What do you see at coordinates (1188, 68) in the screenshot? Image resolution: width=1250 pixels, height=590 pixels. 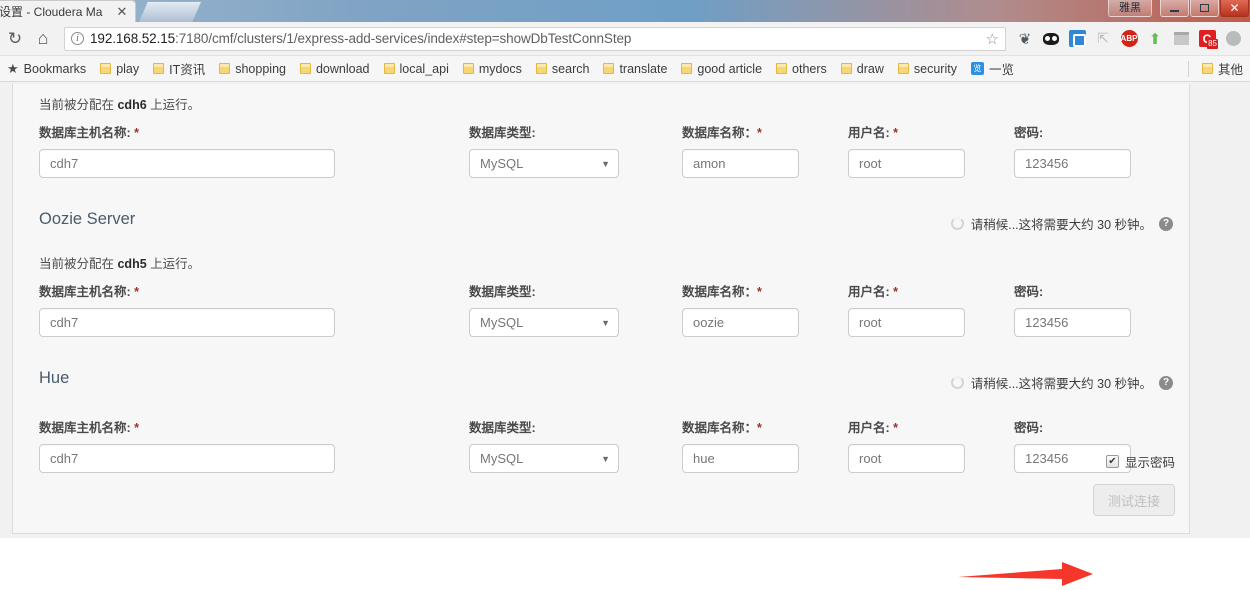 I see `bookmark-separator` at bounding box center [1188, 68].